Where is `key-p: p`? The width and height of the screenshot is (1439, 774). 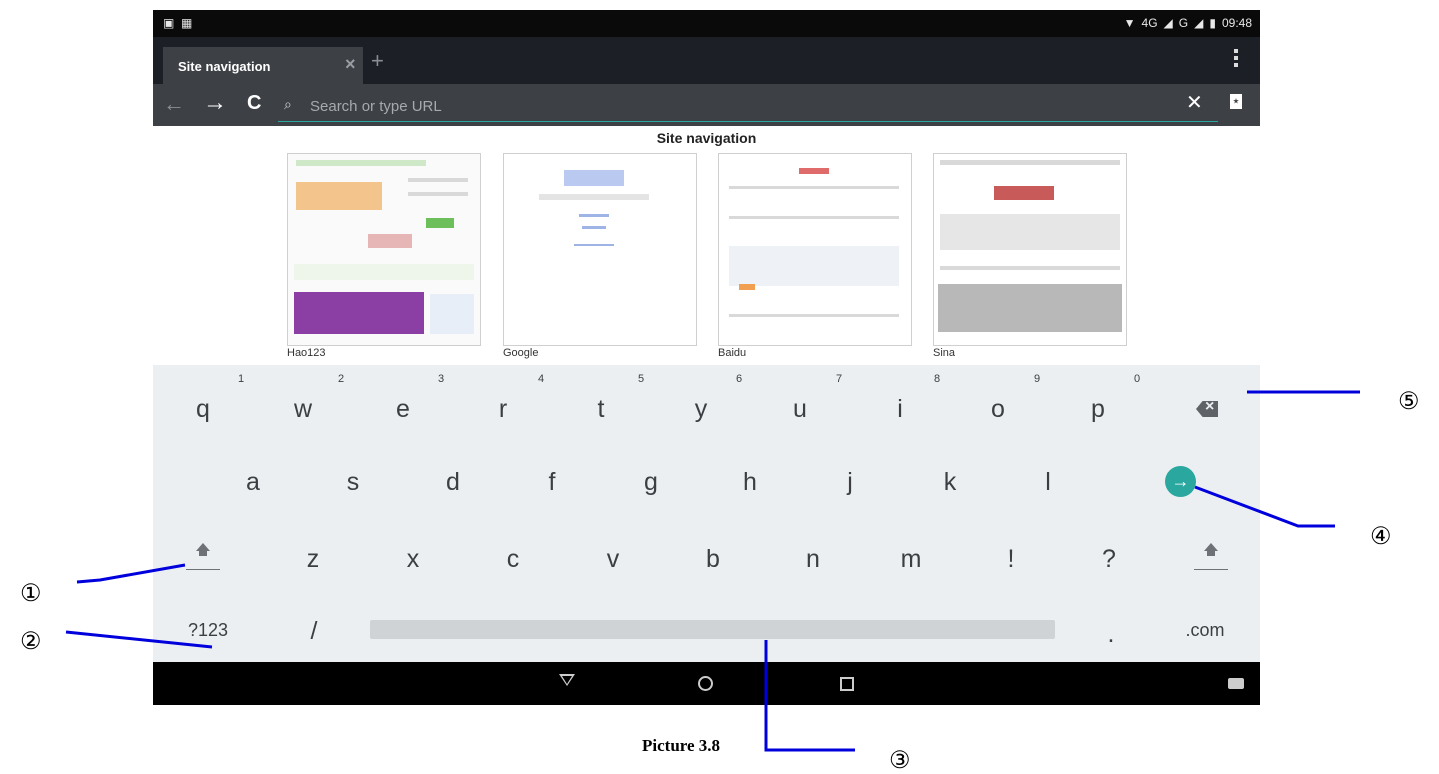
key-p: p is located at coordinates (1098, 409).